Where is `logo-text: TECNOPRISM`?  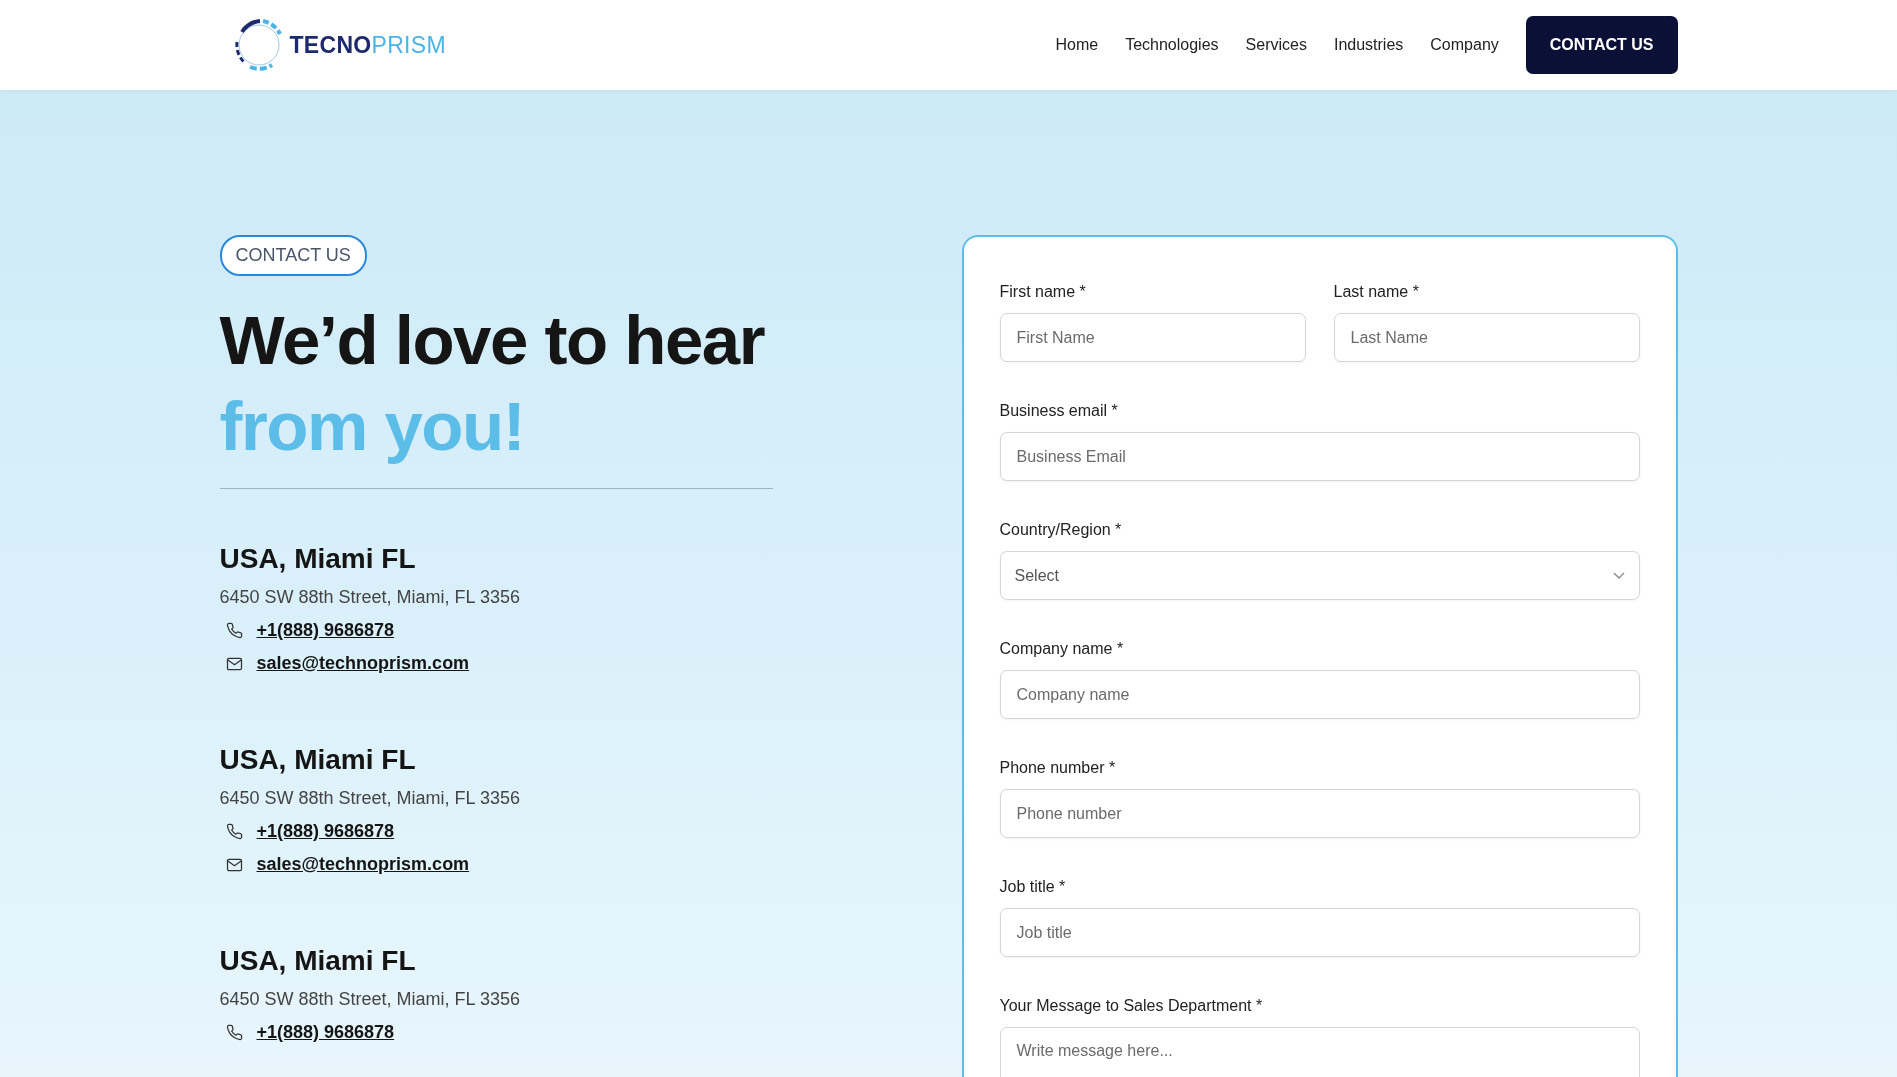
logo-text: TECNOPRISM is located at coordinates (367, 45).